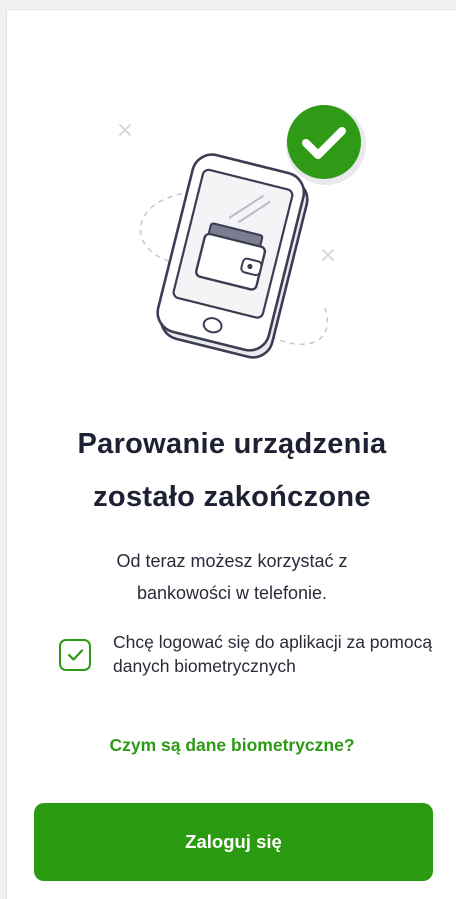 The height and width of the screenshot is (899, 456). Describe the element at coordinates (232, 256) in the screenshot. I see `phone-icon` at that location.